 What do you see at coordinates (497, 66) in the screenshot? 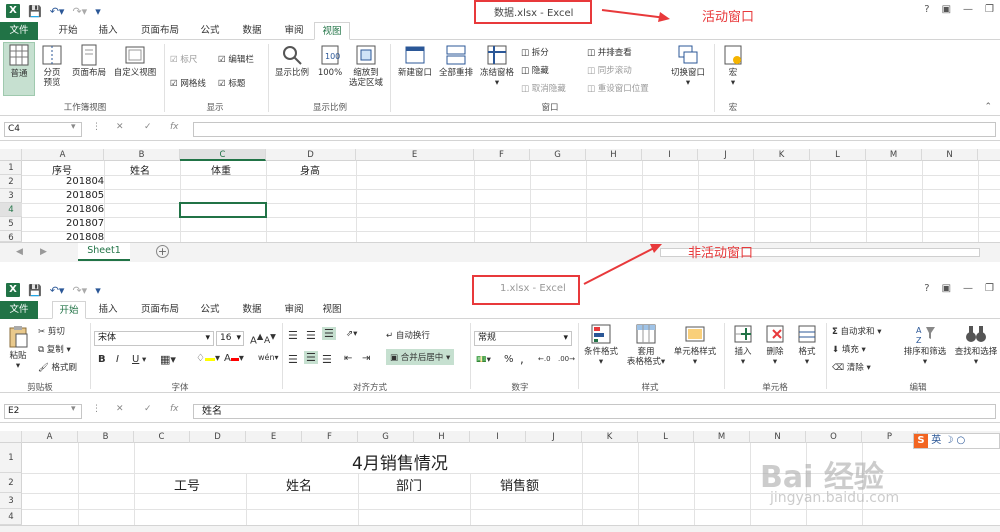
I see `freeze-panes-button: 冻结窗格 ▾` at bounding box center [497, 66].